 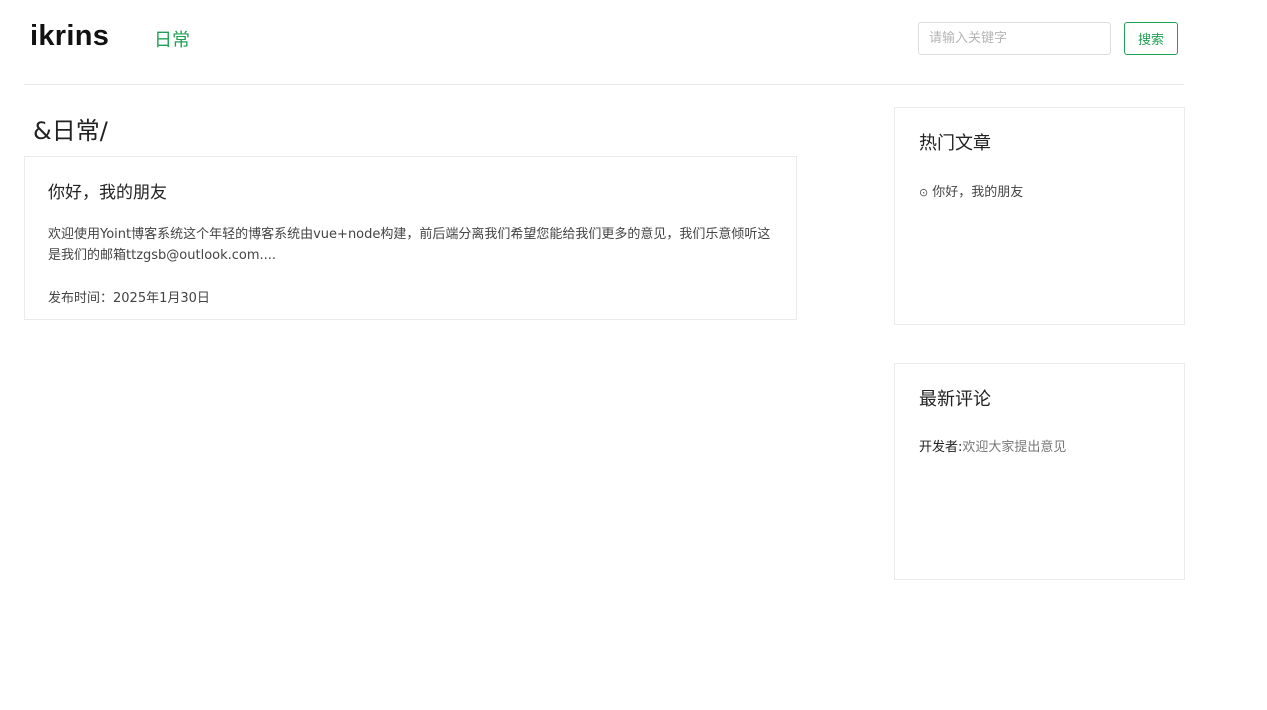 What do you see at coordinates (1039, 216) in the screenshot?
I see `hot-articles-widget: 热门文章 ⊙ 你好，我的朋友` at bounding box center [1039, 216].